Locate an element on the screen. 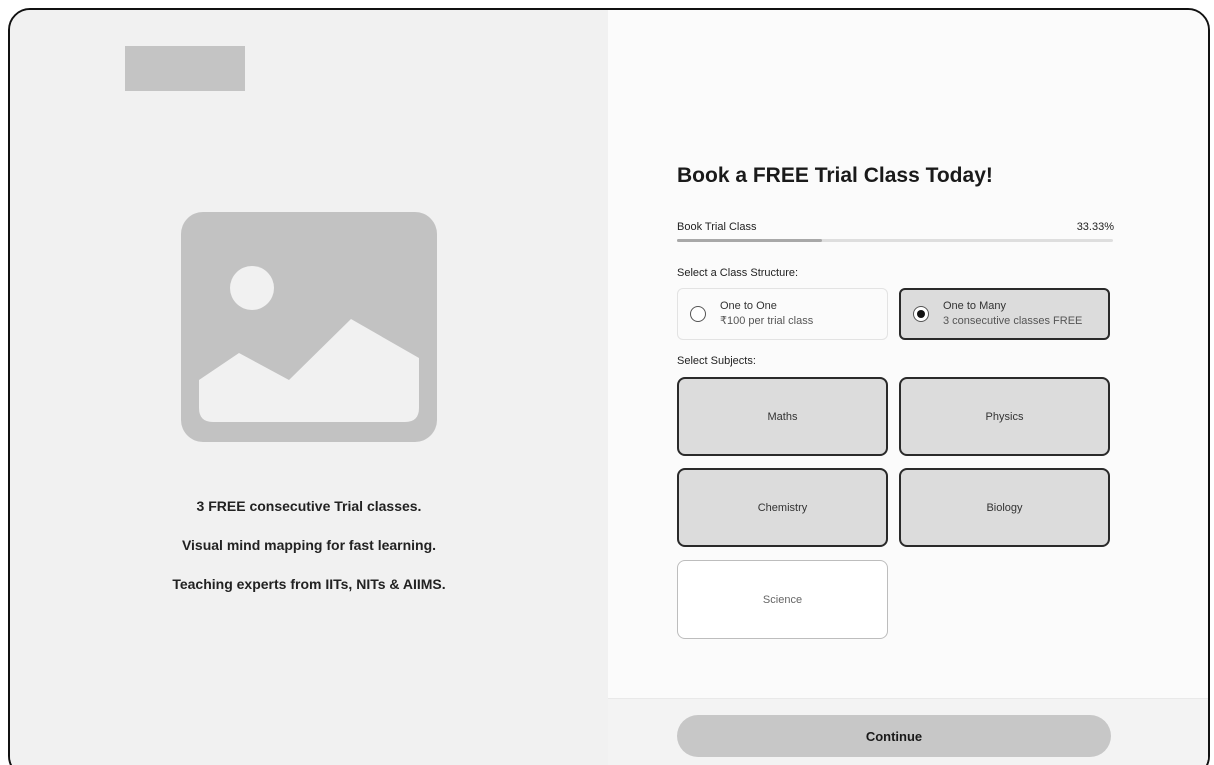 The height and width of the screenshot is (765, 1214). progress-label: Book Trial Class is located at coordinates (717, 227).